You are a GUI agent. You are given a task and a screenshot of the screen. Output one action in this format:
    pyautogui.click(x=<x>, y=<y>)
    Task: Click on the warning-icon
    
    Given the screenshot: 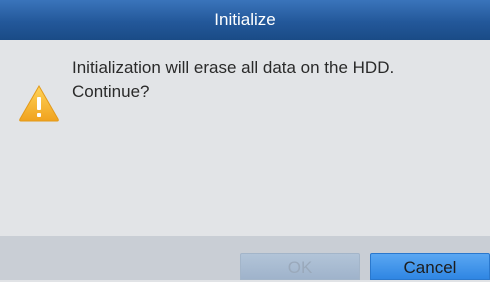 What is the action you would take?
    pyautogui.click(x=39, y=103)
    